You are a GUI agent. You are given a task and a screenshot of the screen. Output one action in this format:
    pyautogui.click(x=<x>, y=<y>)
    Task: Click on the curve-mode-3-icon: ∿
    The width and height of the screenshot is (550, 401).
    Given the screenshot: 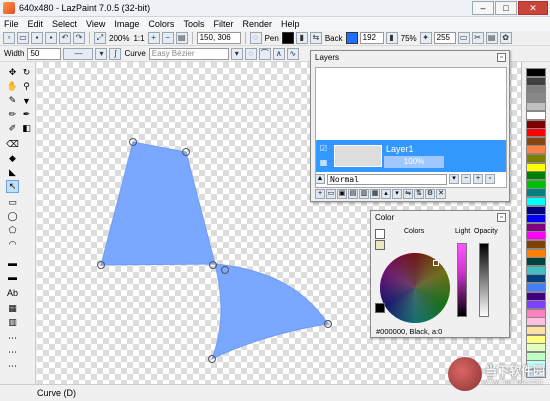 What is the action you would take?
    pyautogui.click(x=292, y=53)
    